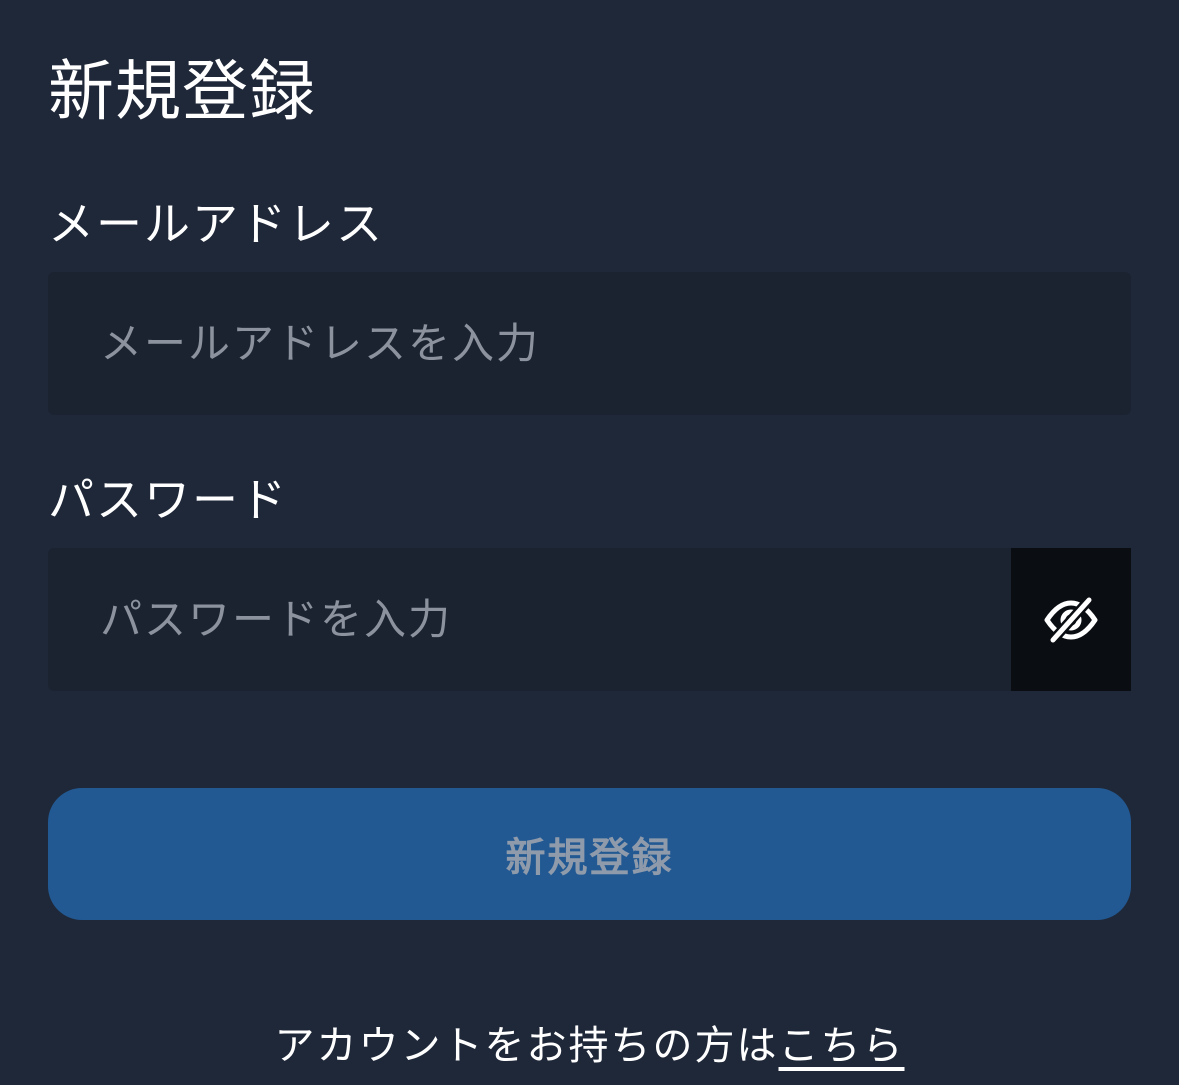  Describe the element at coordinates (550, 343) in the screenshot. I see `email-field` at that location.